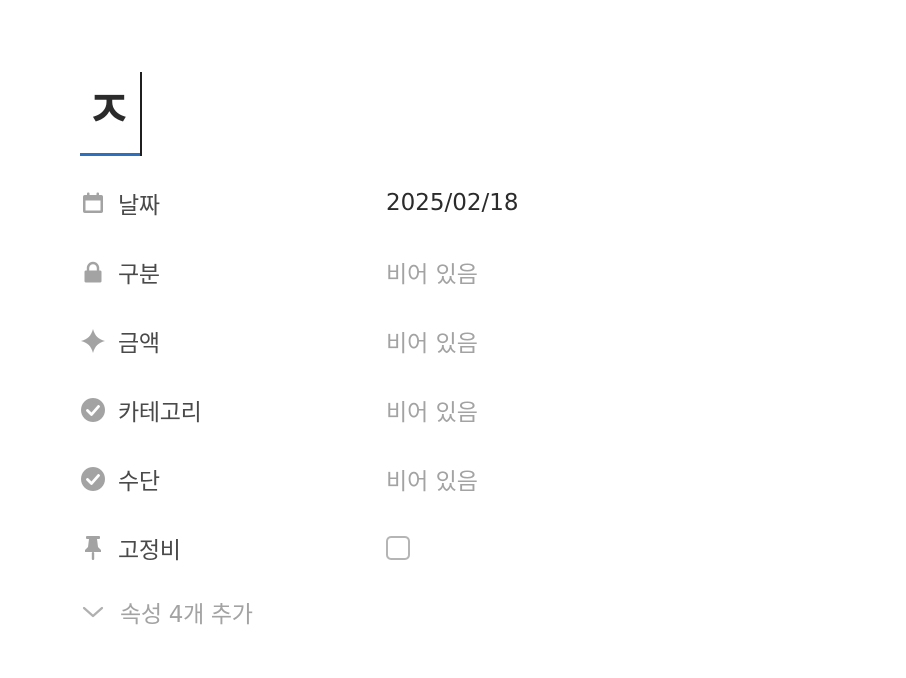 The height and width of the screenshot is (678, 906). What do you see at coordinates (613, 341) in the screenshot?
I see `property-value-amount: 비어 있음` at bounding box center [613, 341].